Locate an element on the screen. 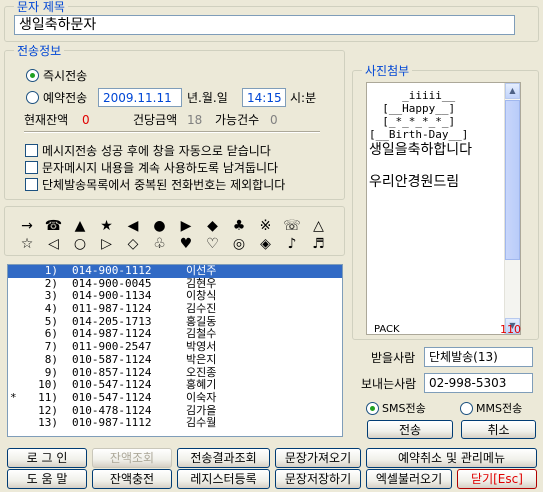 The image size is (543, 492). close-button: 닫기[Esc] is located at coordinates (497, 479).